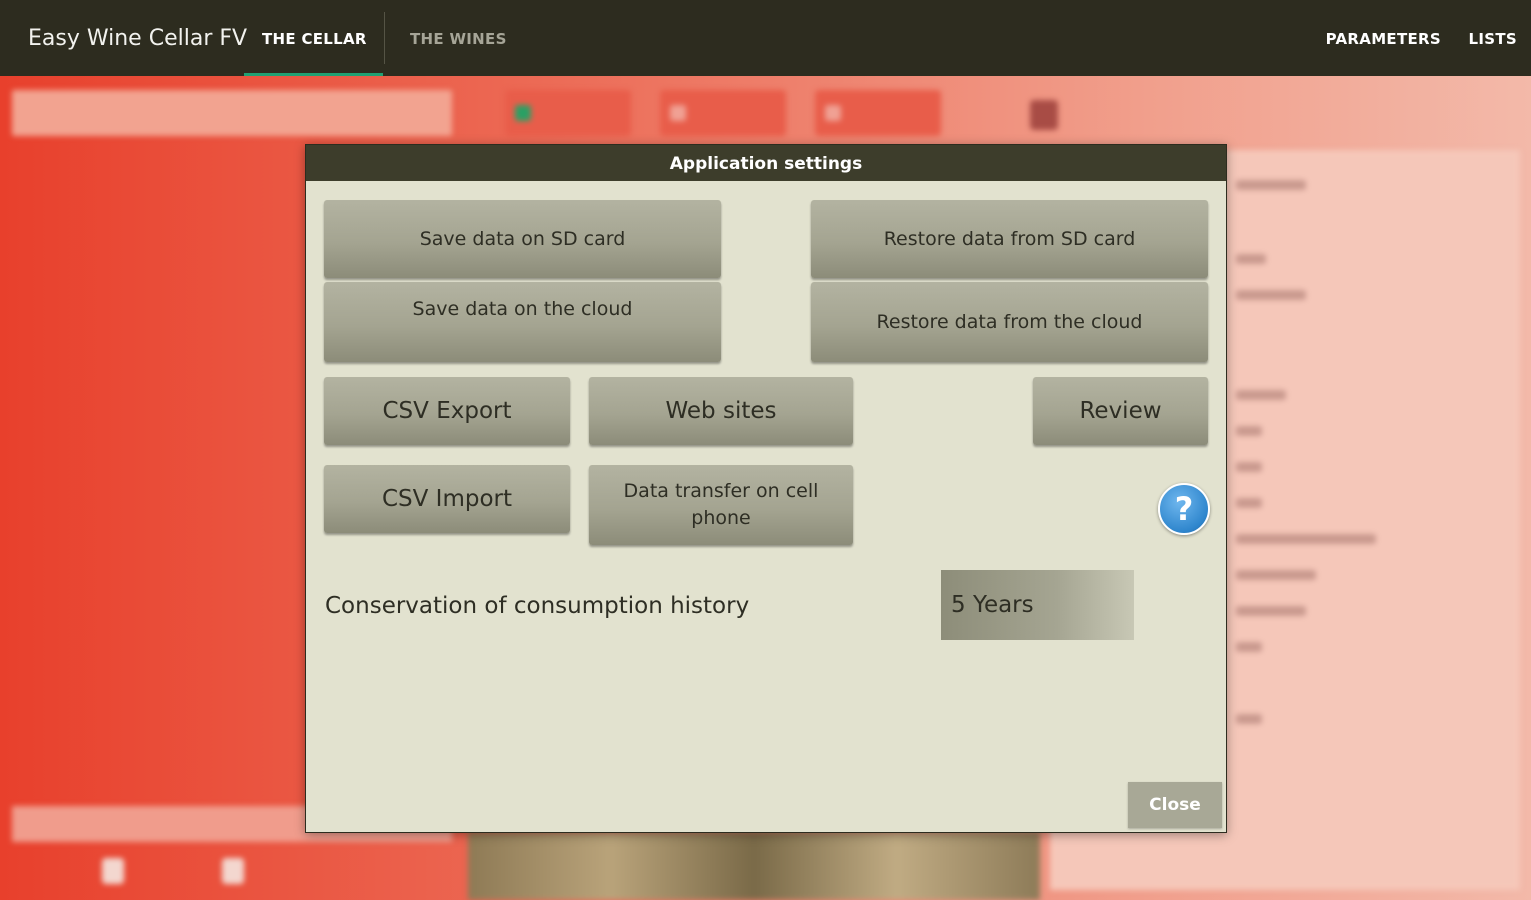  What do you see at coordinates (1120, 411) in the screenshot?
I see `review-button: Review` at bounding box center [1120, 411].